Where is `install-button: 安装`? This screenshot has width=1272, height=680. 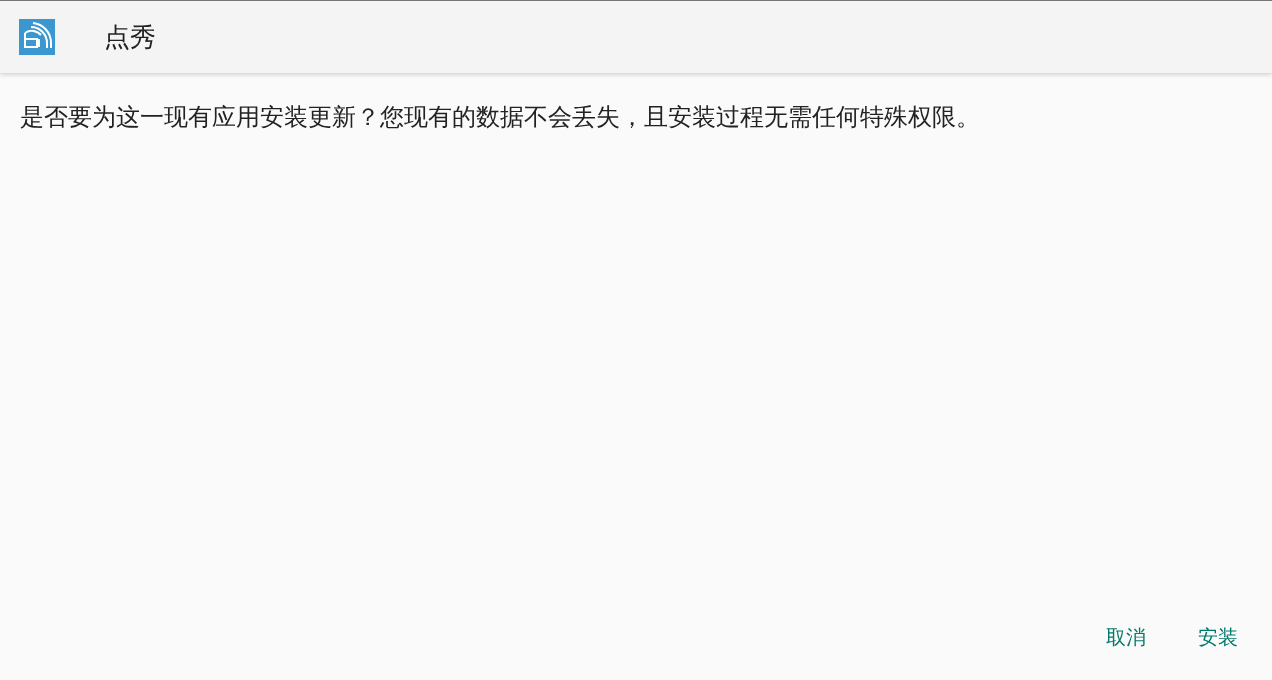
install-button: 安装 is located at coordinates (1218, 637).